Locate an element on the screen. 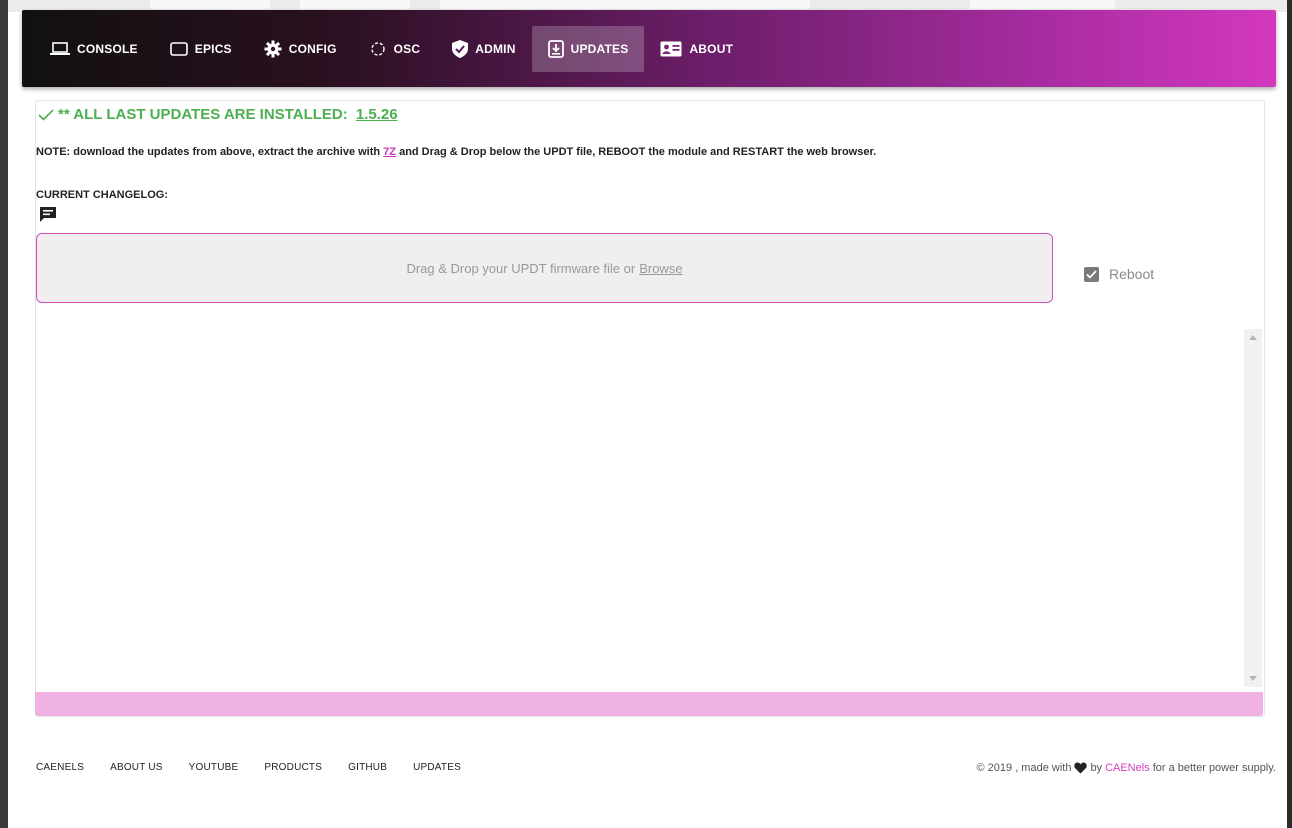  nav-label: ADMIN is located at coordinates (495, 49).